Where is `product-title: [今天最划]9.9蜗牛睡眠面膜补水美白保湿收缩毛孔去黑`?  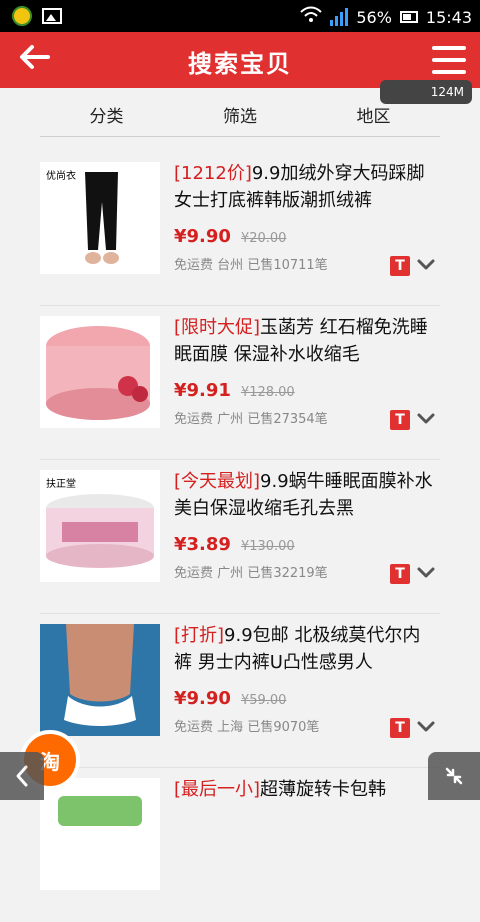
product-title: [今天最划]9.9蜗牛睡眠面膜补水美白保湿收缩毛孔去黑 is located at coordinates (305, 495).